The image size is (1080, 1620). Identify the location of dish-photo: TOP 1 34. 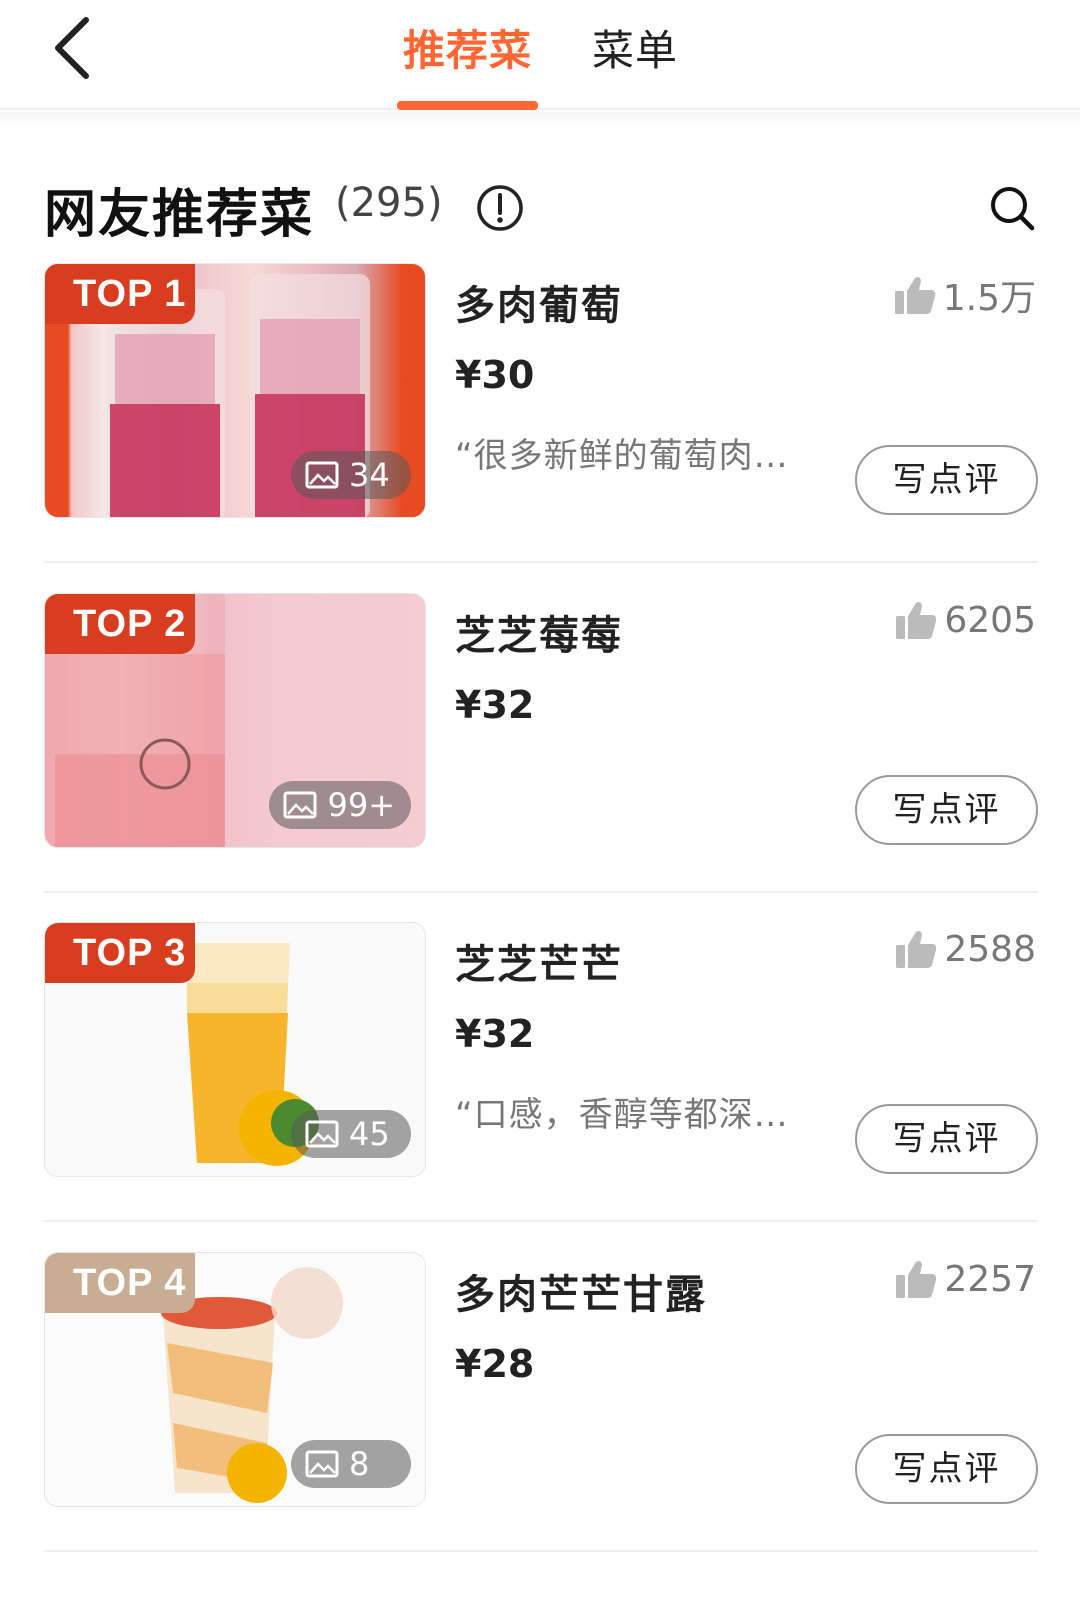
(235, 390).